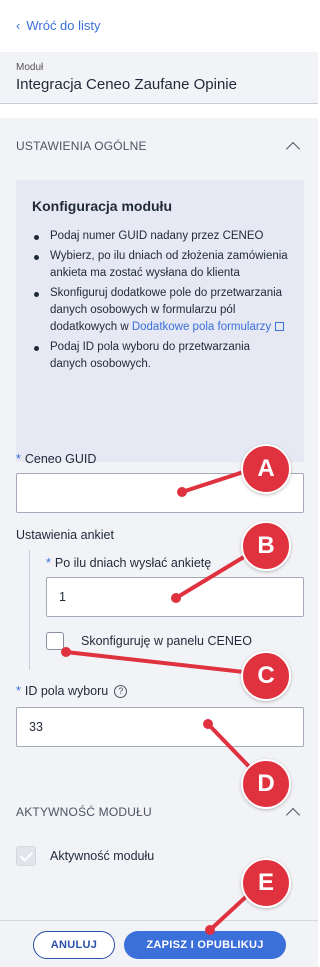 This screenshot has height=967, width=320. Describe the element at coordinates (205, 945) in the screenshot. I see `save-publish-button: ZAPISZ I OPUBLIKUJ` at that location.